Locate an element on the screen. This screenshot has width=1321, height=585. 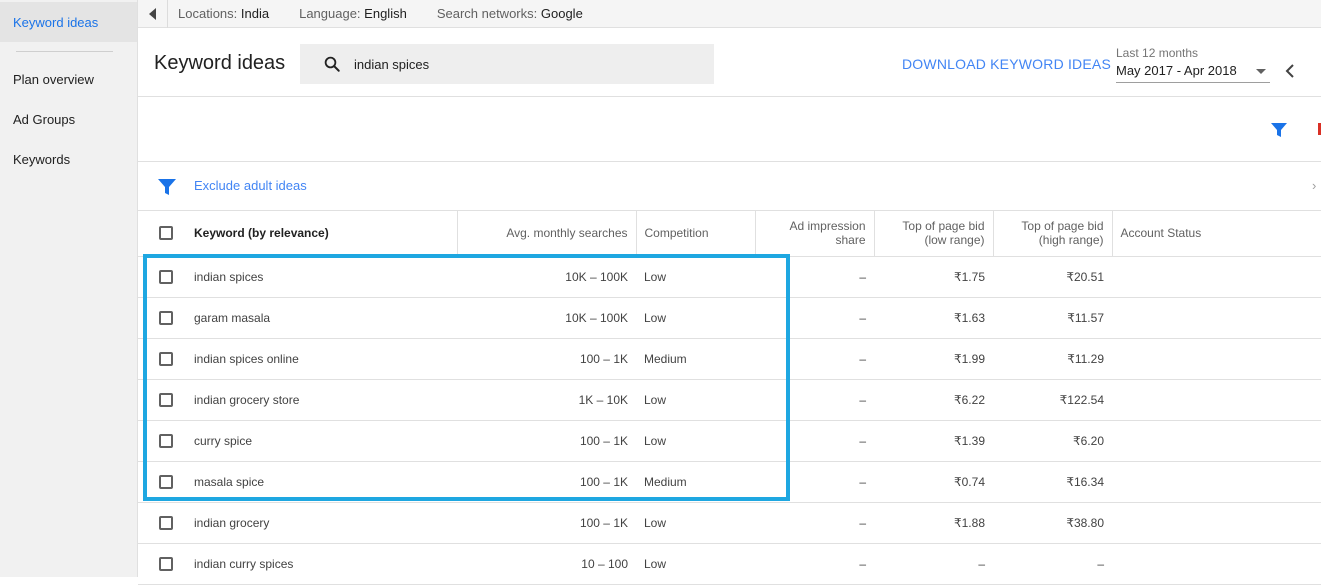
column-header-ad-impression-share: Ad impression share is located at coordinates (814, 234).